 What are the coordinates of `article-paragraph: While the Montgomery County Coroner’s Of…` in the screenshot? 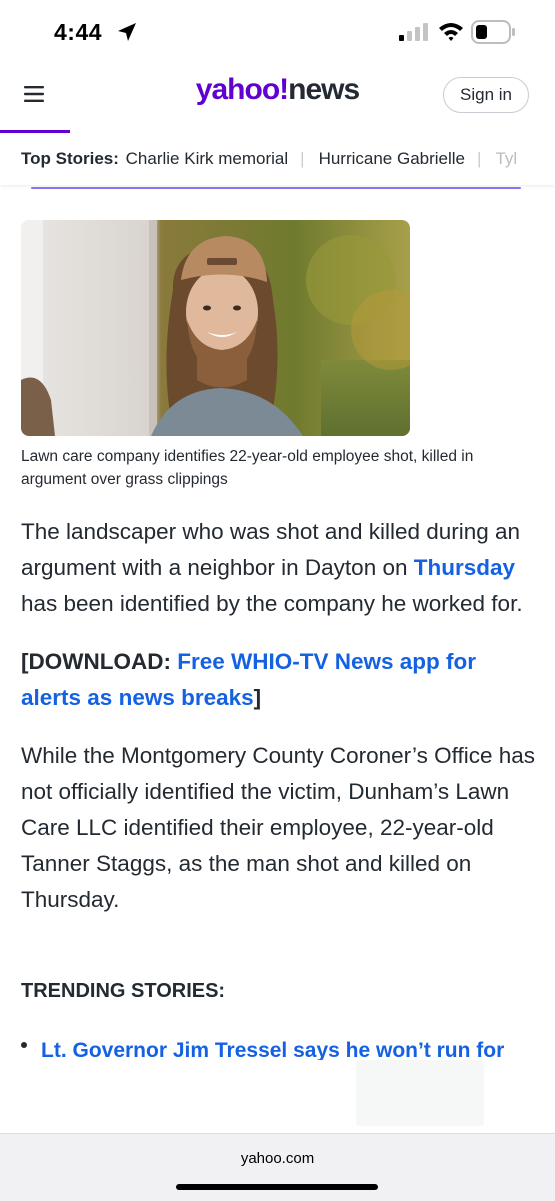 It's located at (278, 827).